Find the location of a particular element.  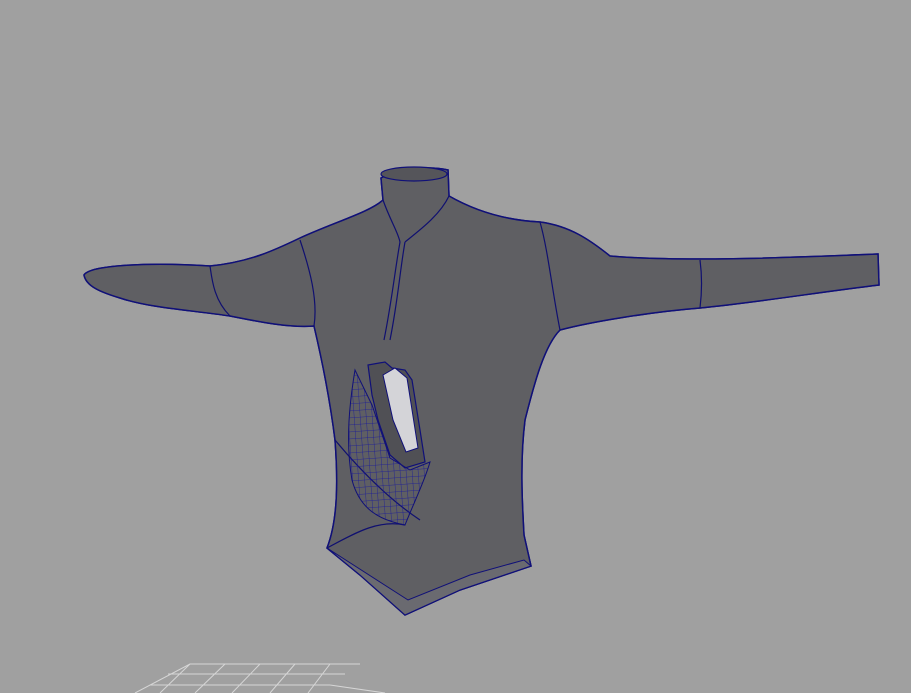

ground-grid is located at coordinates (260, 678).